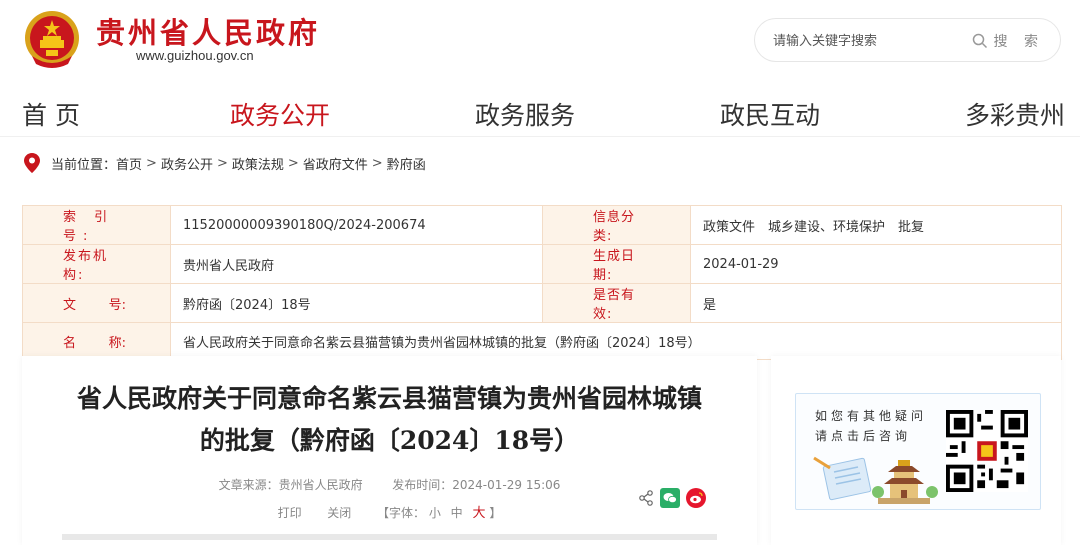  What do you see at coordinates (339, 513) in the screenshot?
I see `close-button: 关闭` at bounding box center [339, 513].